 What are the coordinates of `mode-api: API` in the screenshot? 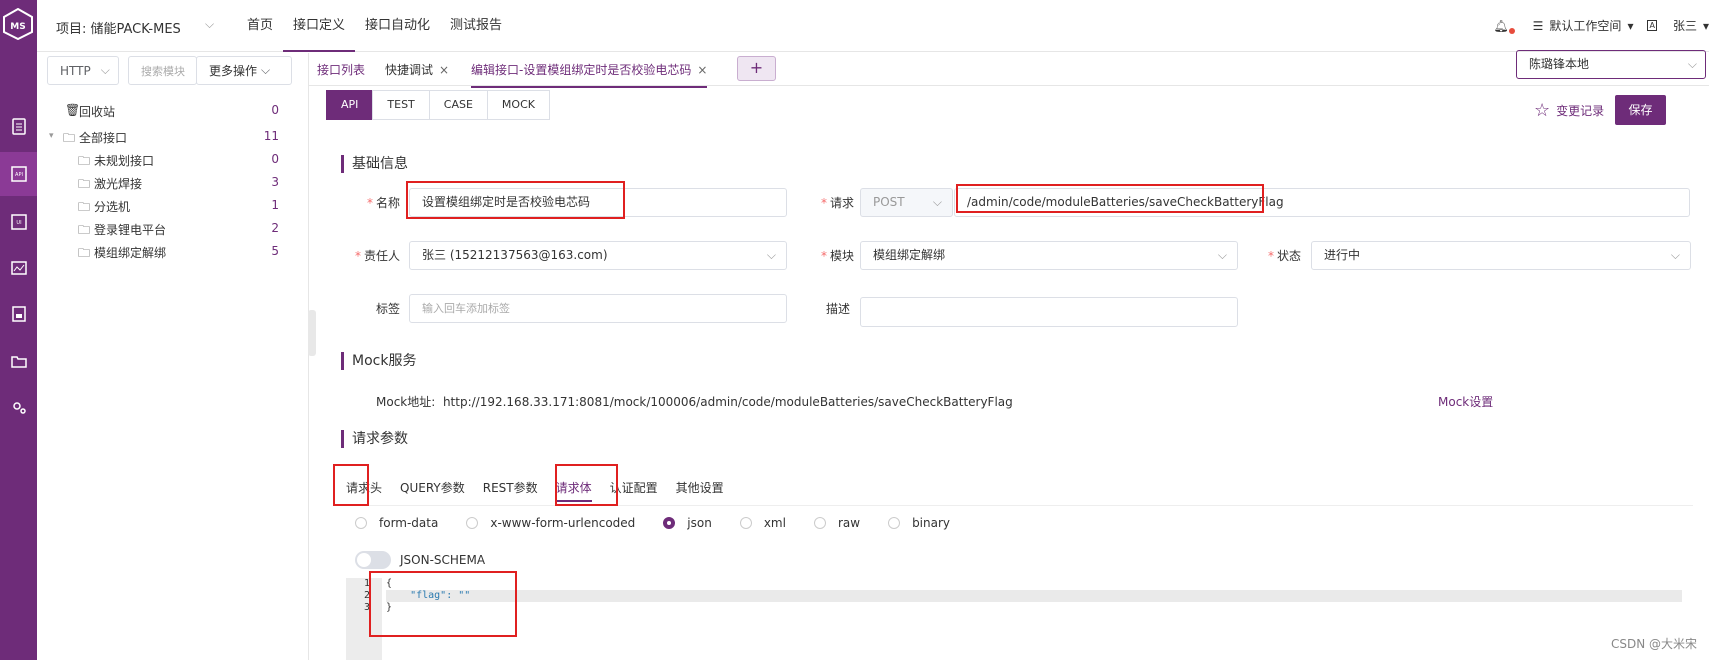 It's located at (350, 105).